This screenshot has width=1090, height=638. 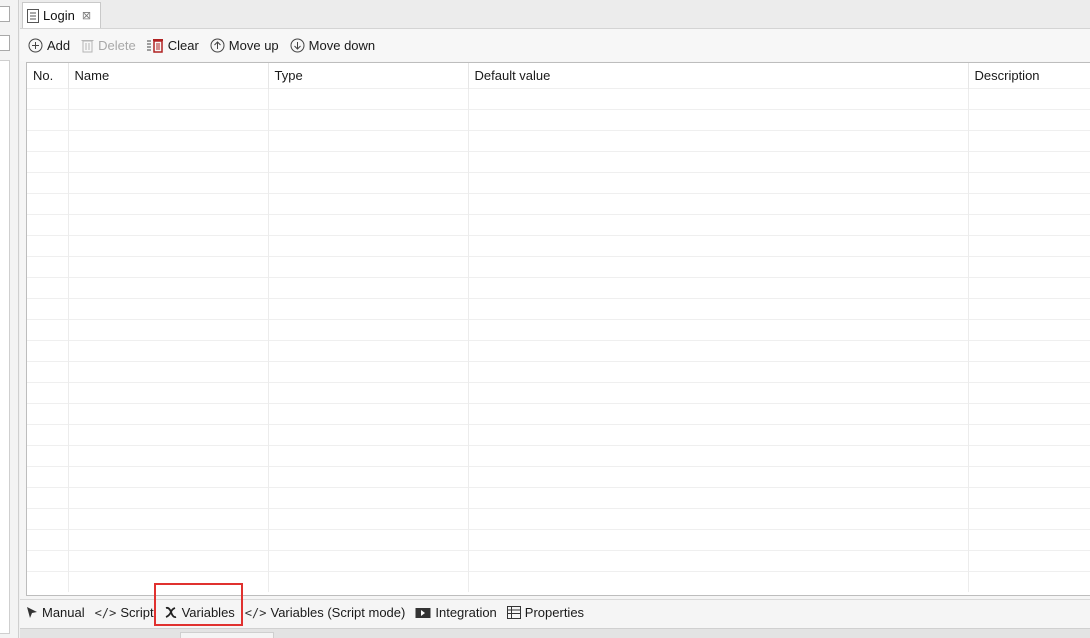 I want to click on column-header-type: Type, so click(x=368, y=76).